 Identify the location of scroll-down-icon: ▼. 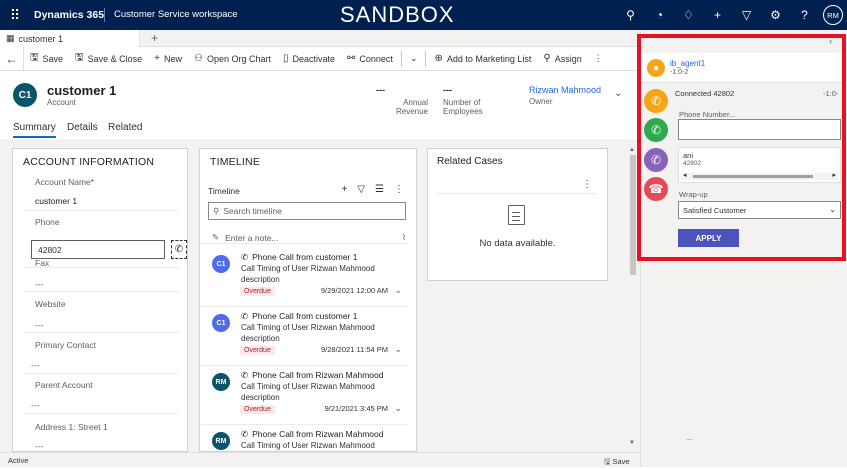
(632, 443).